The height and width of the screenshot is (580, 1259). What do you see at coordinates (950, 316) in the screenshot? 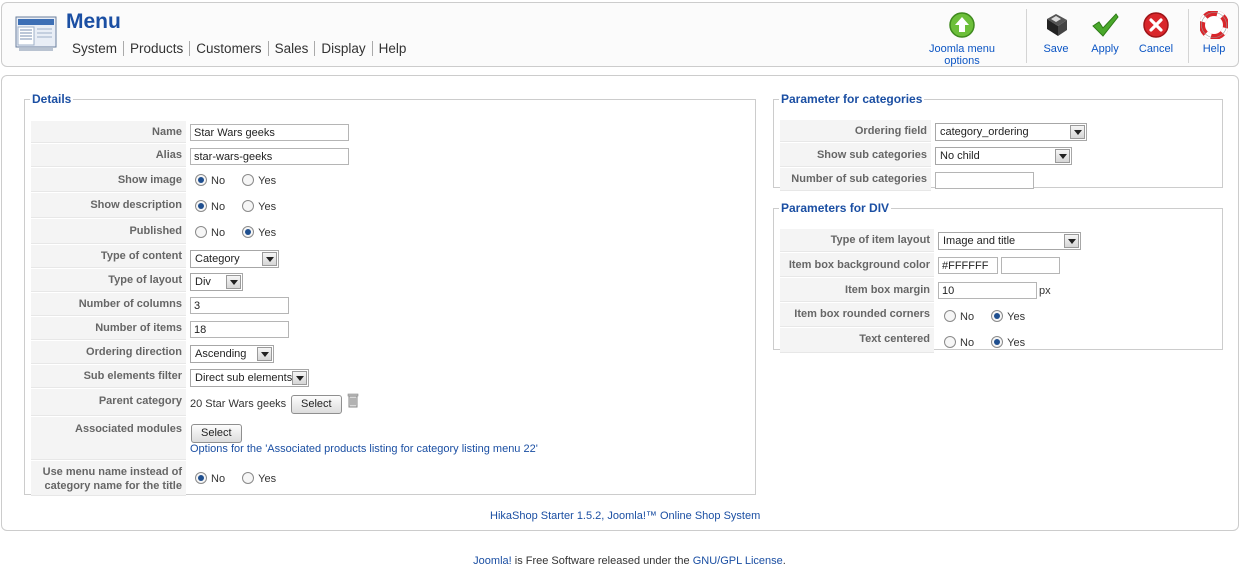
I see `rounded-corners-no-radio` at bounding box center [950, 316].